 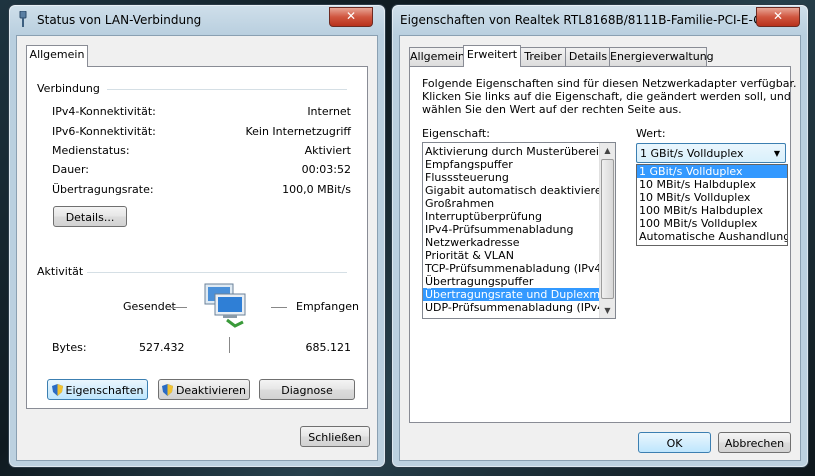 What do you see at coordinates (335, 436) in the screenshot?
I see `close-button: Schließen` at bounding box center [335, 436].